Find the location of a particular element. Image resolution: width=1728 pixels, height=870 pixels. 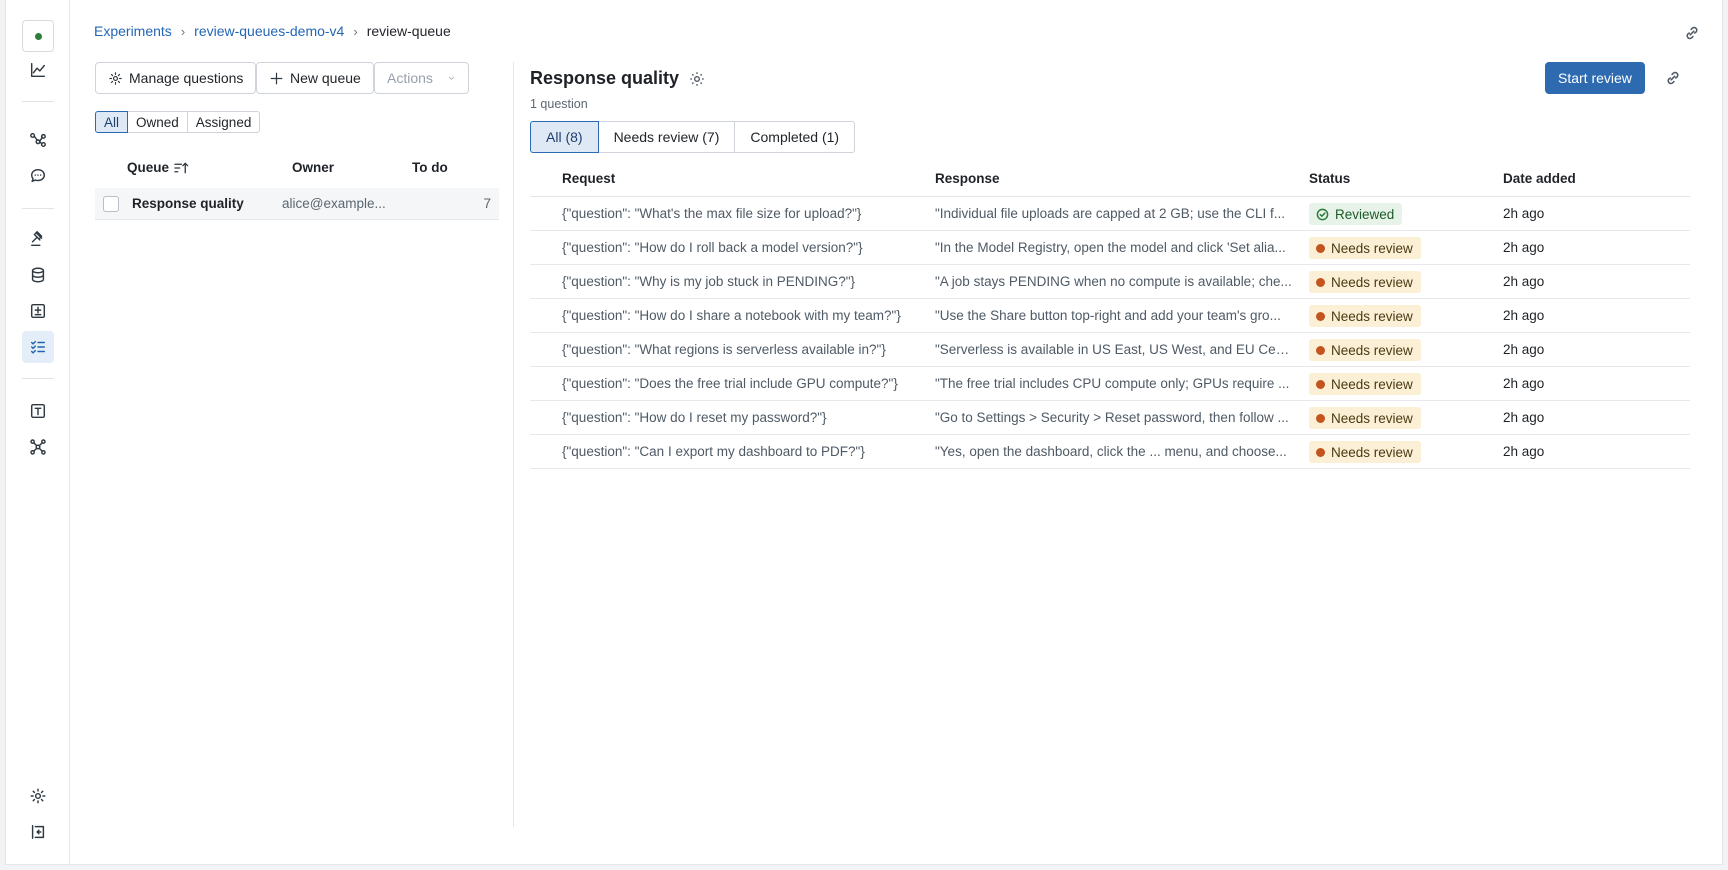

chat-icon is located at coordinates (38, 176).